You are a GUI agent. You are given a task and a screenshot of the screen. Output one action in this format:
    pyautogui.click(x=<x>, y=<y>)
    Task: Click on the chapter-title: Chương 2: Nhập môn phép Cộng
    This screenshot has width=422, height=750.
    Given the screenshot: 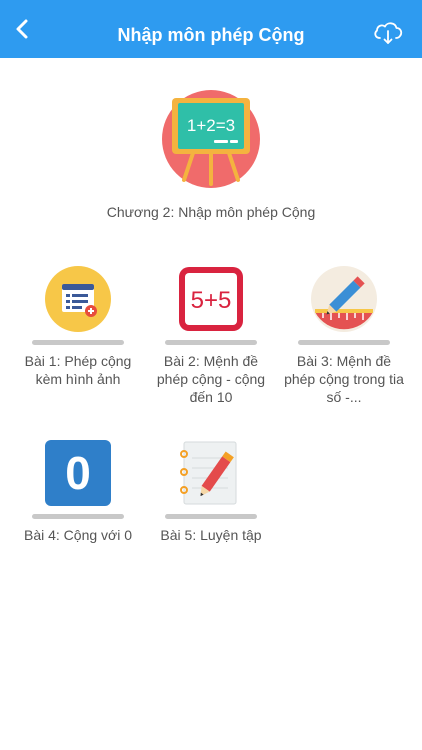 What is the action you would take?
    pyautogui.click(x=211, y=212)
    